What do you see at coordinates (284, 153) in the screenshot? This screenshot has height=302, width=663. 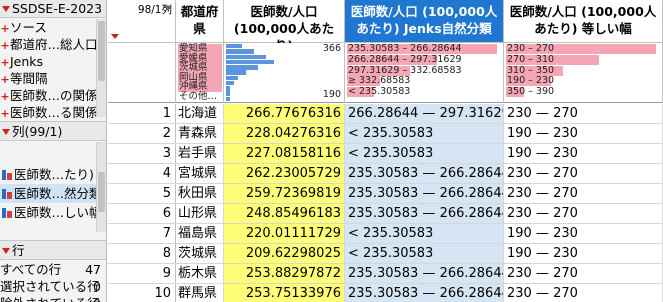 I see `cell-val: 227.08158116` at bounding box center [284, 153].